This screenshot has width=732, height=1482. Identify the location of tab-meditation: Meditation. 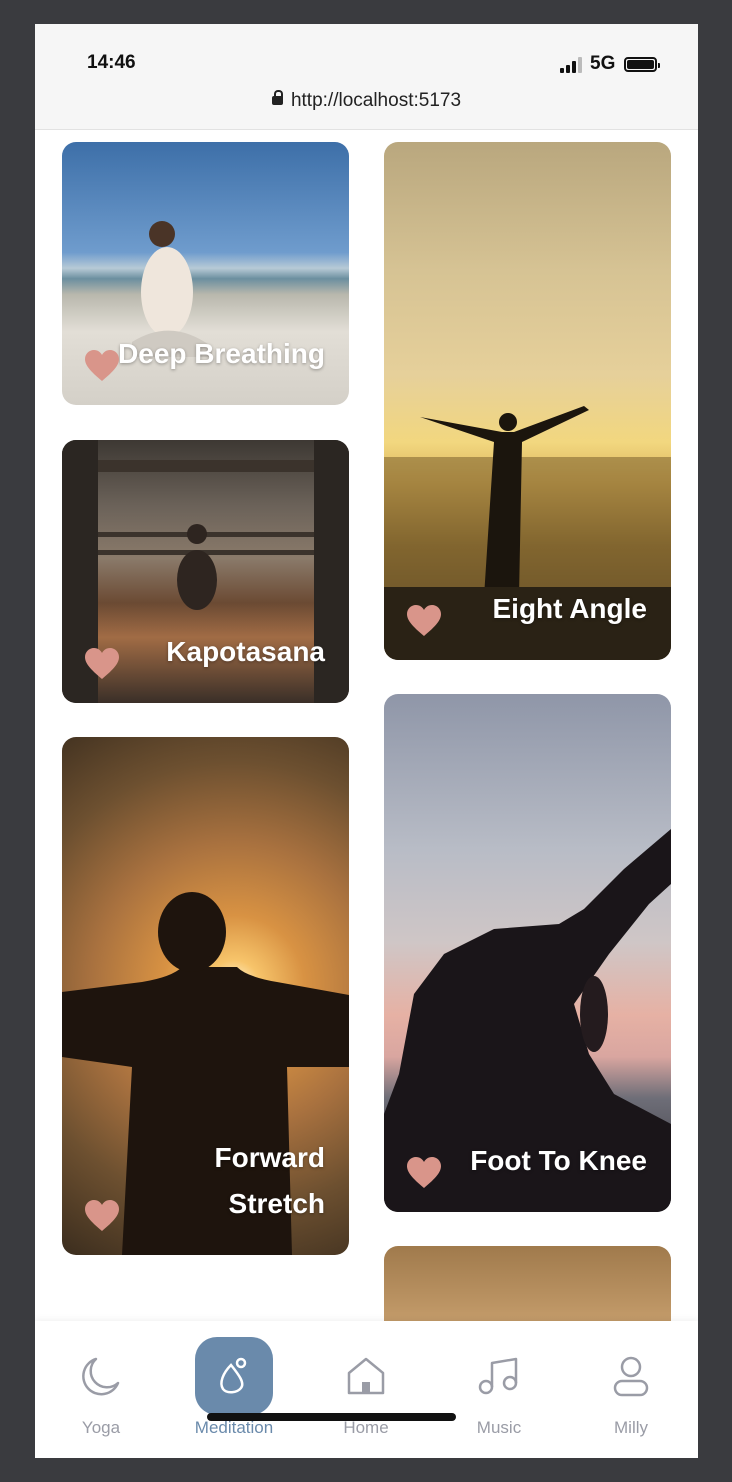
(234, 1389).